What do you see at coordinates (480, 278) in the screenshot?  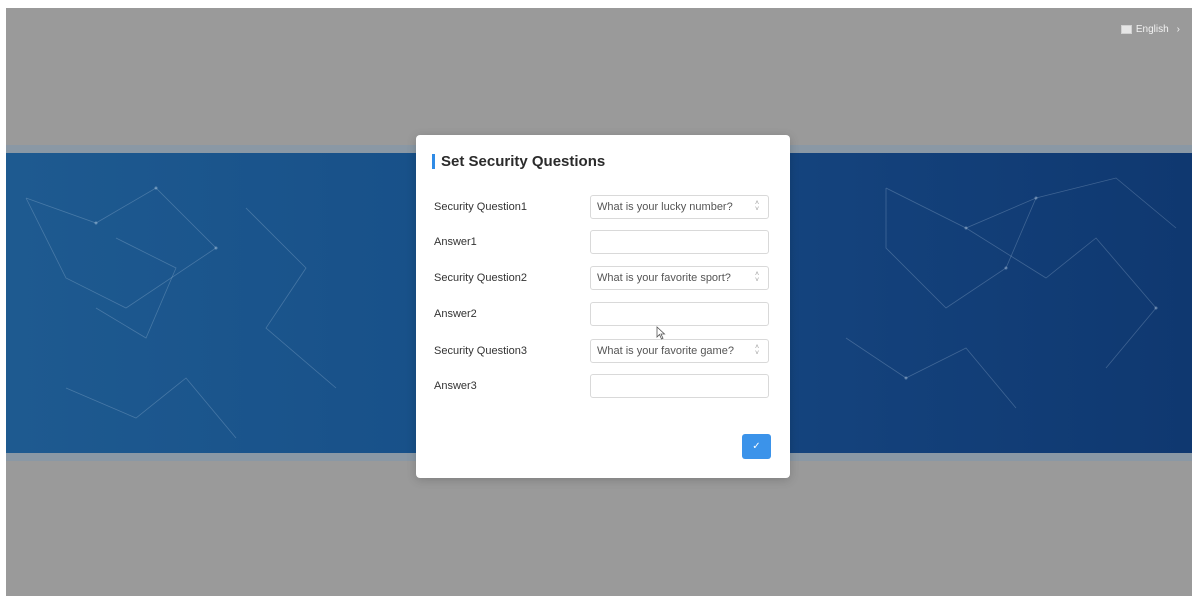 I see `security-question-2-label: Security Question2` at bounding box center [480, 278].